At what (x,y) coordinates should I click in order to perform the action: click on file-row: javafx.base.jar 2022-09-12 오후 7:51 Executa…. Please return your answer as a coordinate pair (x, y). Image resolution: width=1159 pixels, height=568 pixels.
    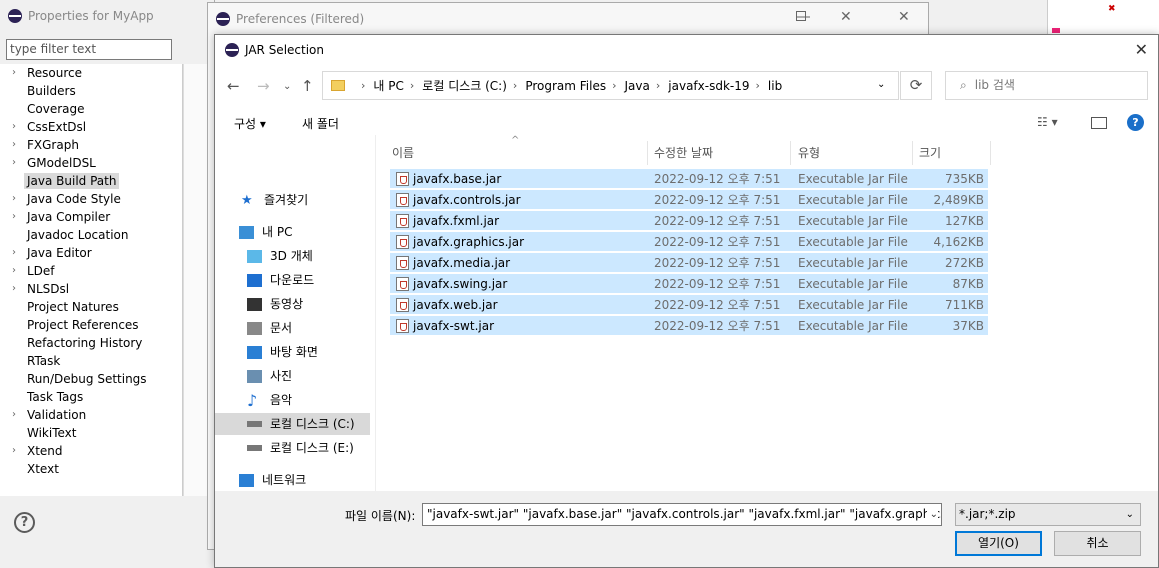
    Looking at the image, I should click on (689, 179).